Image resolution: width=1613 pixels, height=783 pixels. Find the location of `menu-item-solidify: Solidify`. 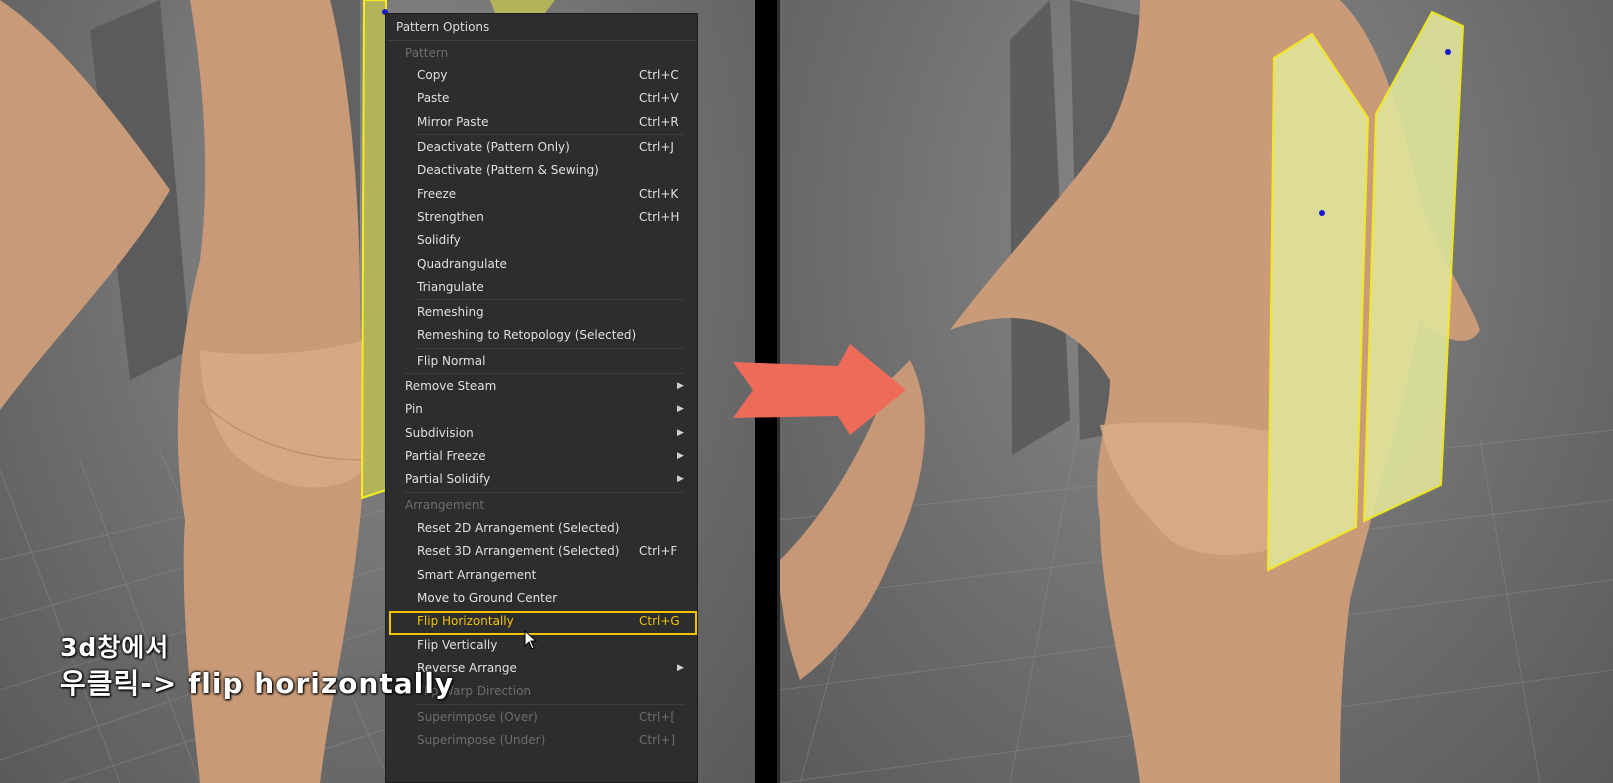

menu-item-solidify: Solidify is located at coordinates (541, 240).